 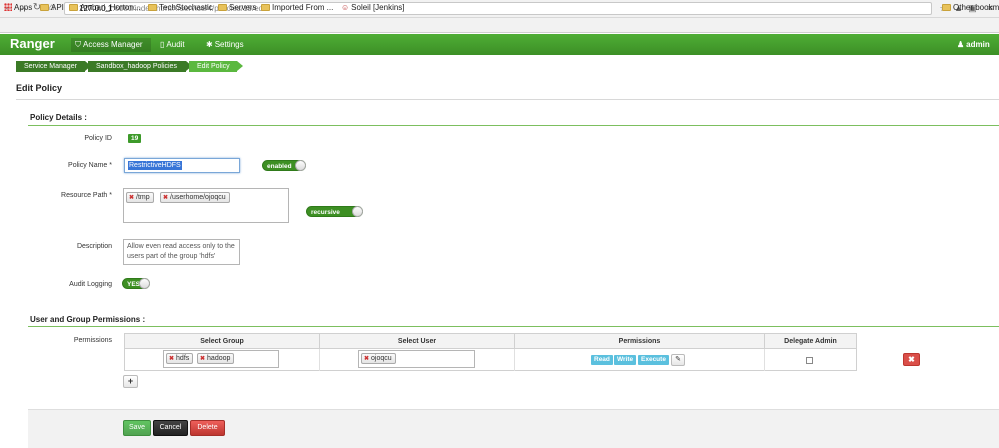 I want to click on nav-audit: ▯ Audit, so click(x=172, y=45).